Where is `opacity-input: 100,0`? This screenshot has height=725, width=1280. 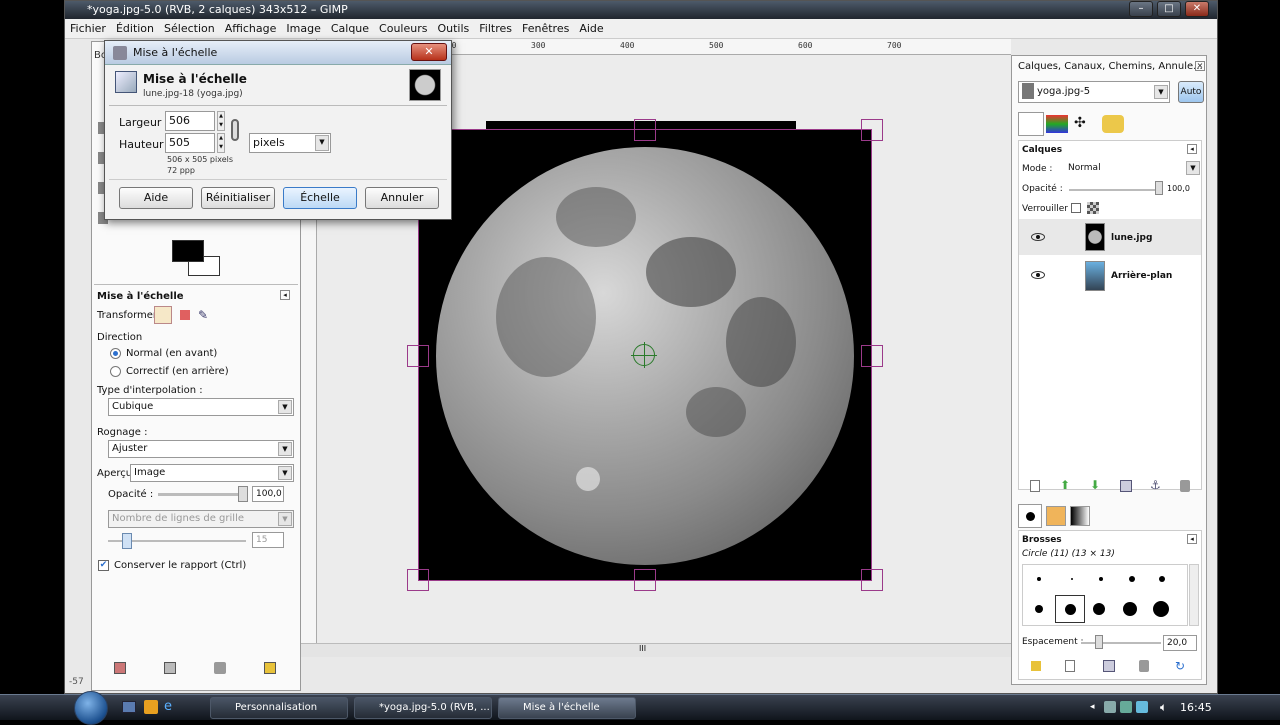 opacity-input: 100,0 is located at coordinates (268, 494).